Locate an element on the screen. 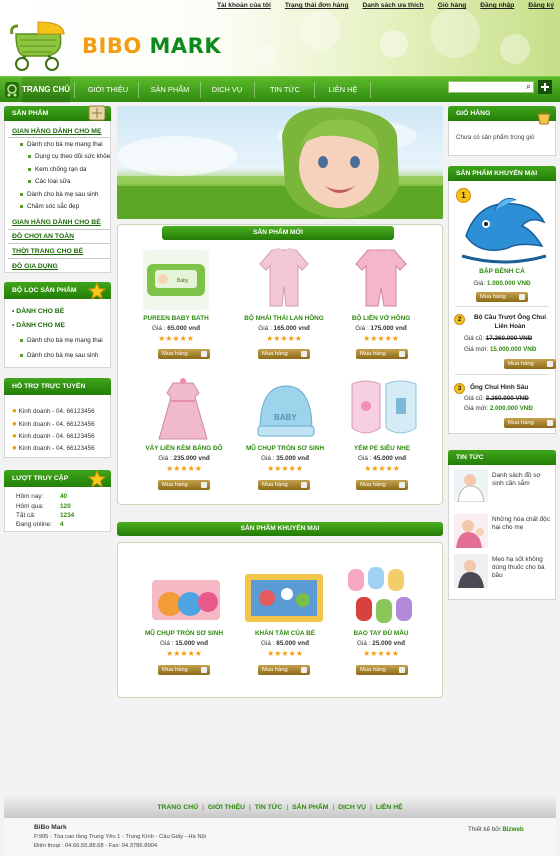 The height and width of the screenshot is (856, 560). rating-stars-icon: ★★★★★ is located at coordinates (381, 338).